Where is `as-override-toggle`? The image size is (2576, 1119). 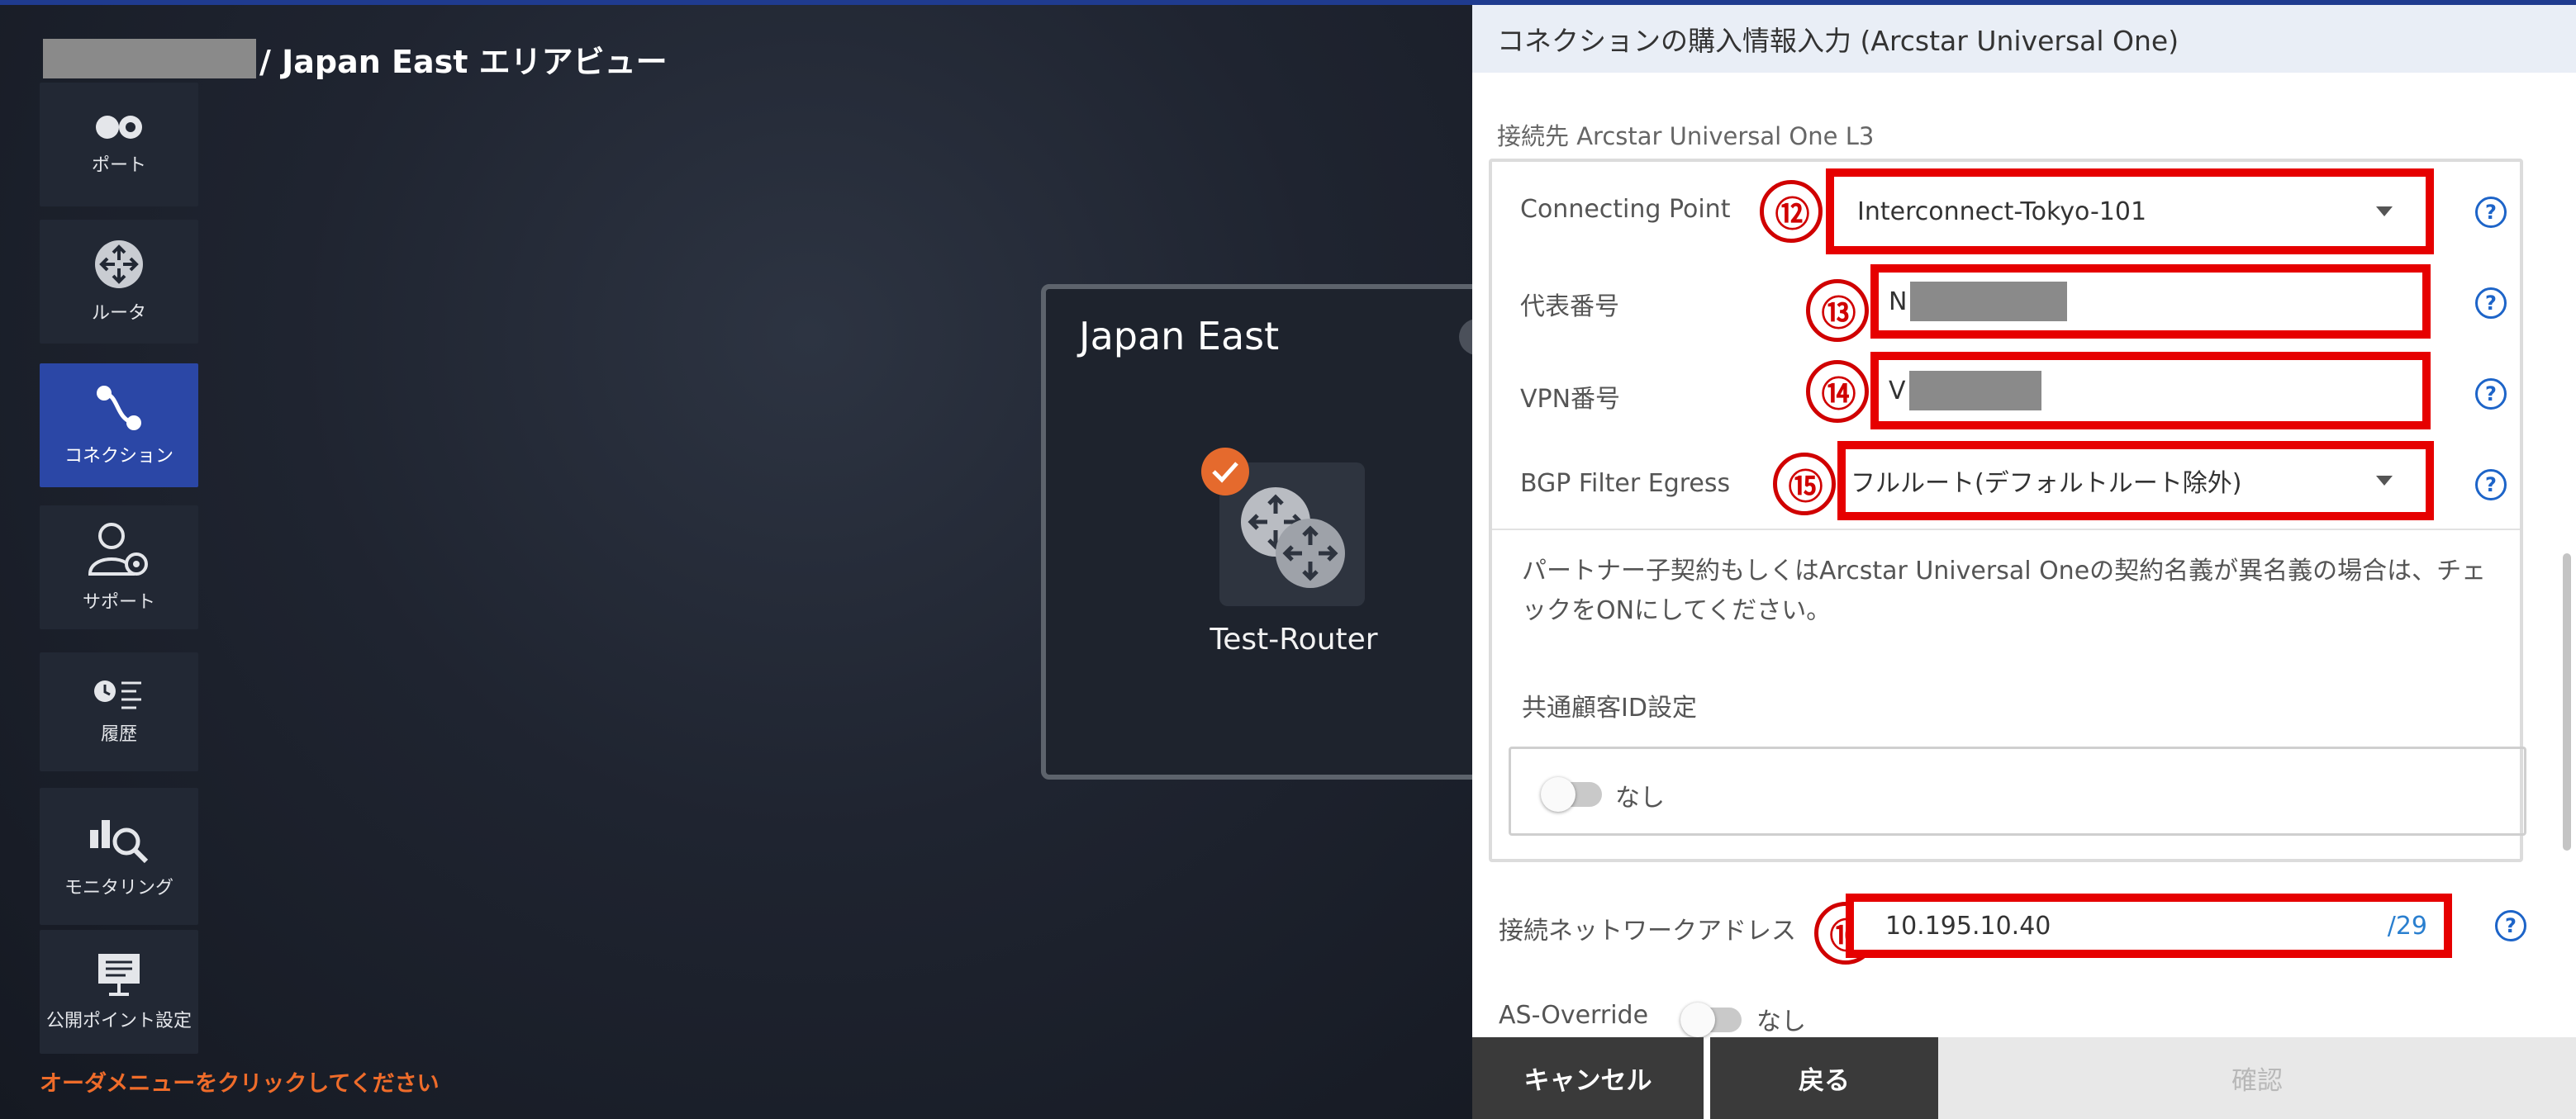 as-override-toggle is located at coordinates (1711, 1020).